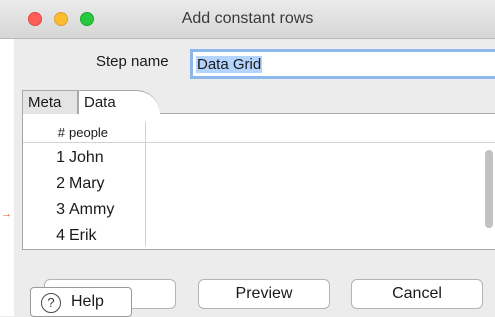 The width and height of the screenshot is (495, 317). I want to click on preview-button: Preview, so click(264, 294).